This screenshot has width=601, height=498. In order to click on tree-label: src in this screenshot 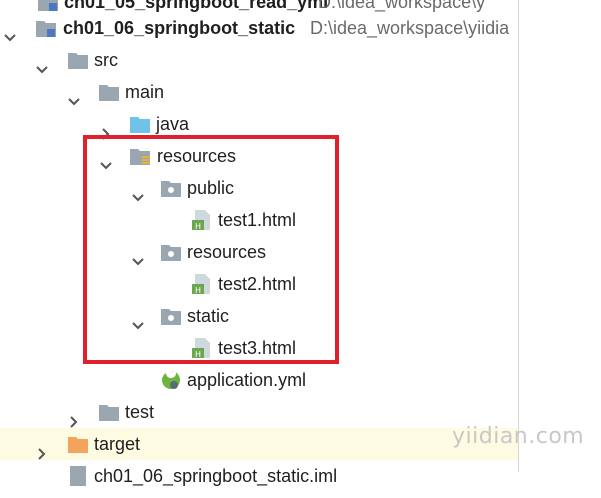, I will do `click(106, 60)`.